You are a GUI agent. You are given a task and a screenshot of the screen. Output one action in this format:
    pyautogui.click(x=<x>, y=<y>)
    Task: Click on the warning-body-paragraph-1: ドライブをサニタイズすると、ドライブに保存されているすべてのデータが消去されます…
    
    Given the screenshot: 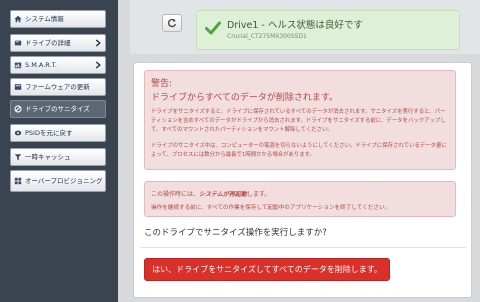 What is the action you would take?
    pyautogui.click(x=298, y=121)
    